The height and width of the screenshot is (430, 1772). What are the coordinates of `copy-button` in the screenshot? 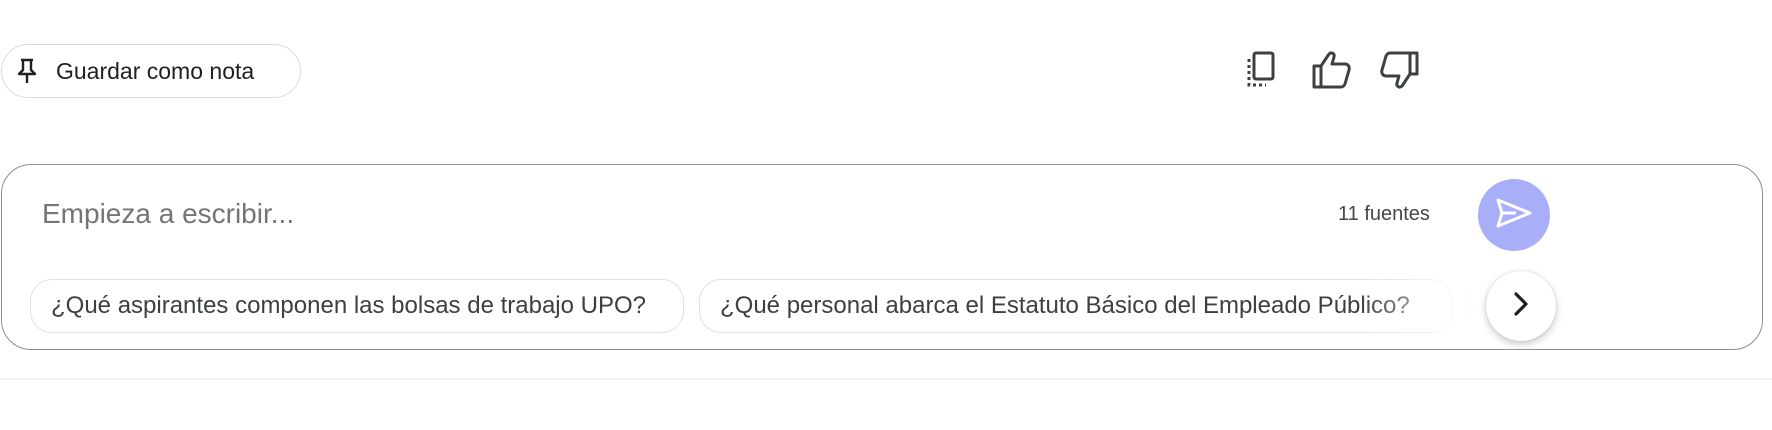 It's located at (1260, 72).